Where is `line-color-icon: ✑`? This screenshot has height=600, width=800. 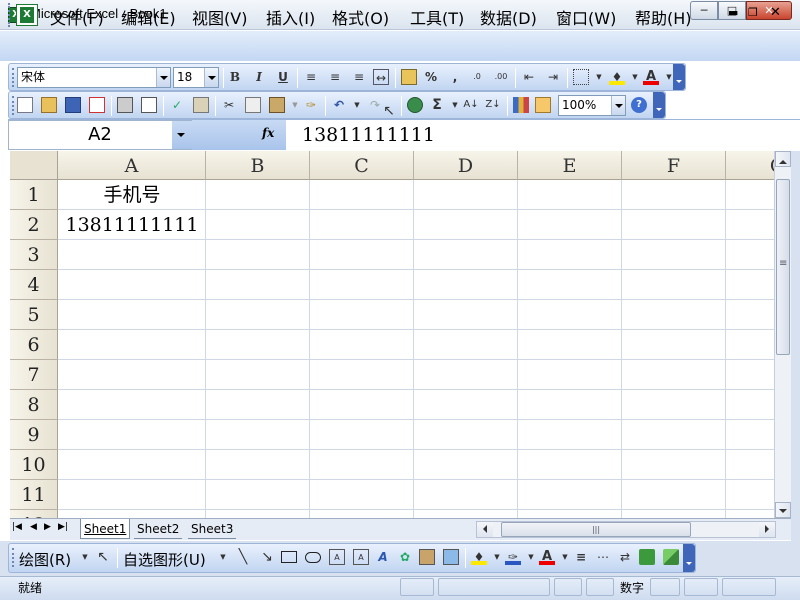
line-color-icon: ✑ is located at coordinates (513, 557).